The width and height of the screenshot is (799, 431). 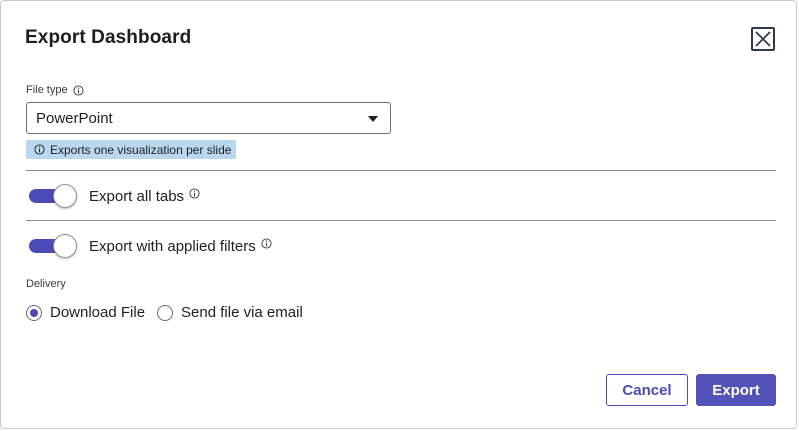 I want to click on file-type-label: File type, so click(x=55, y=90).